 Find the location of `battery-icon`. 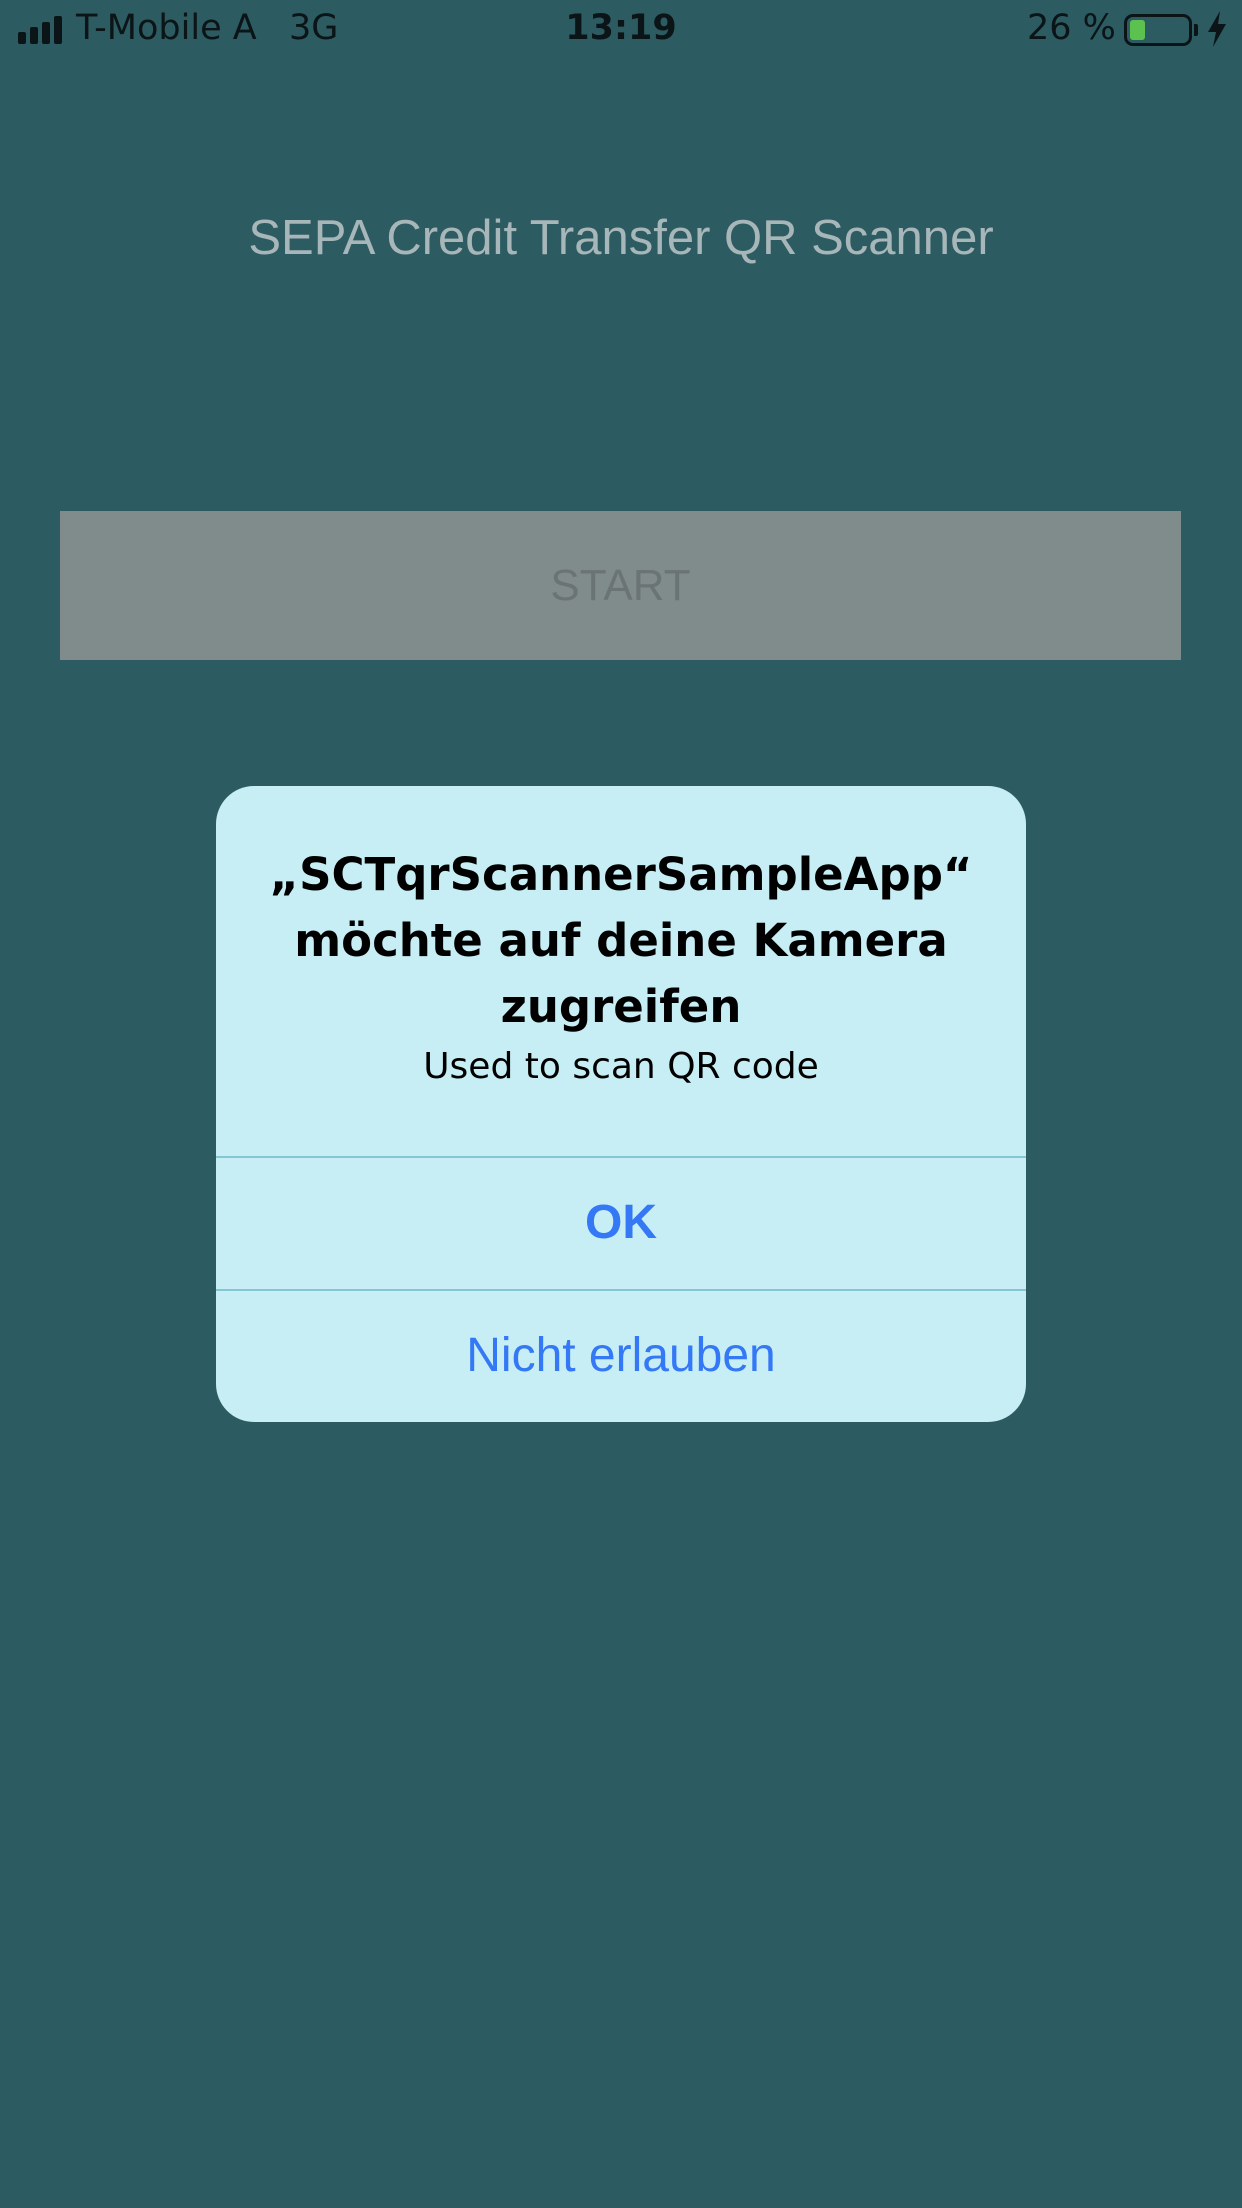

battery-icon is located at coordinates (1158, 30).